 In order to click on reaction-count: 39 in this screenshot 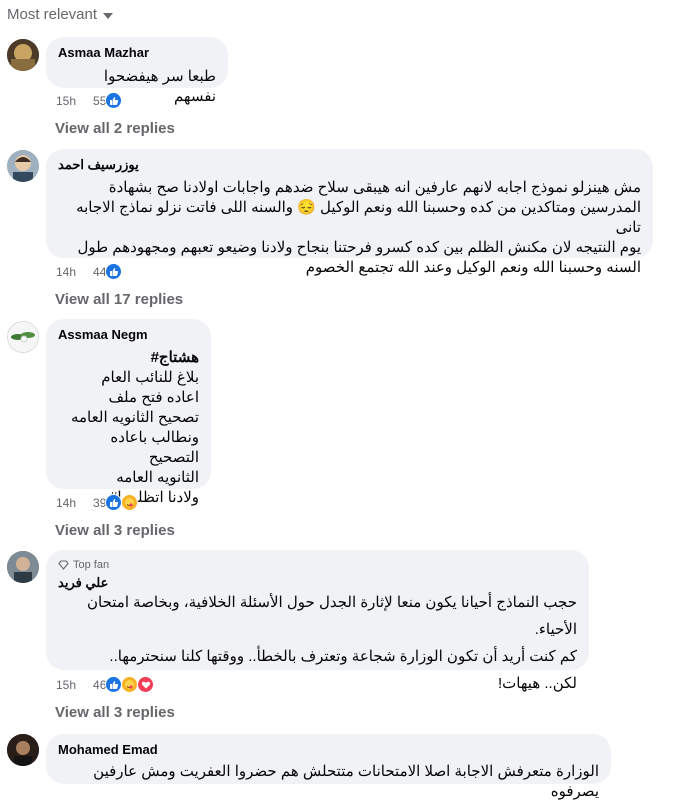, I will do `click(100, 502)`.